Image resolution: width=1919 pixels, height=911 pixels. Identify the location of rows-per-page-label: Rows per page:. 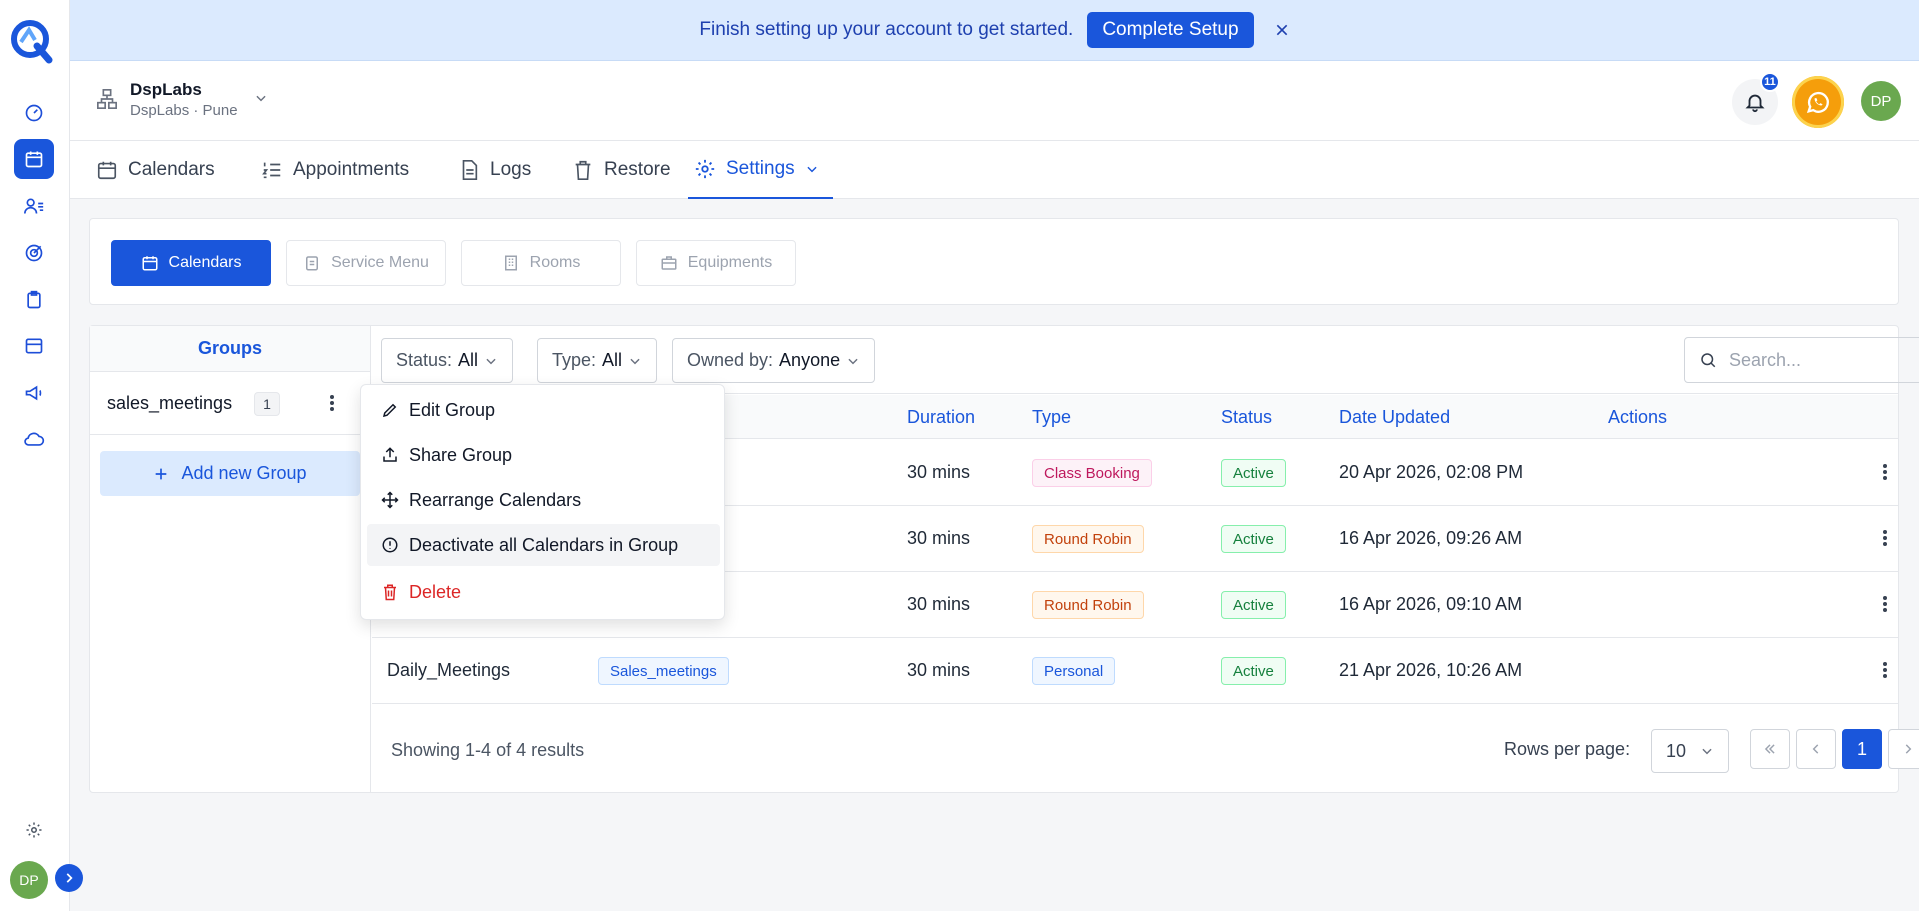
(1567, 749).